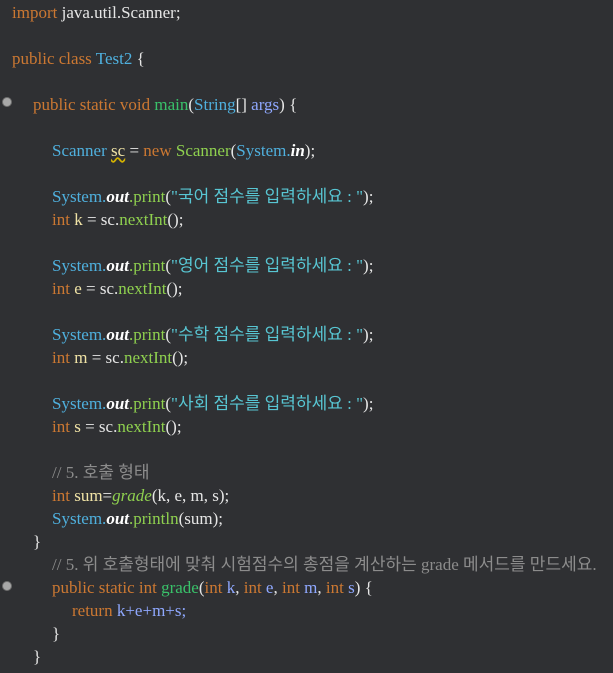 Image resolution: width=613 pixels, height=673 pixels. I want to click on code-line-scanner: Scanner sc = new Scanner(System.in);, so click(183, 150).